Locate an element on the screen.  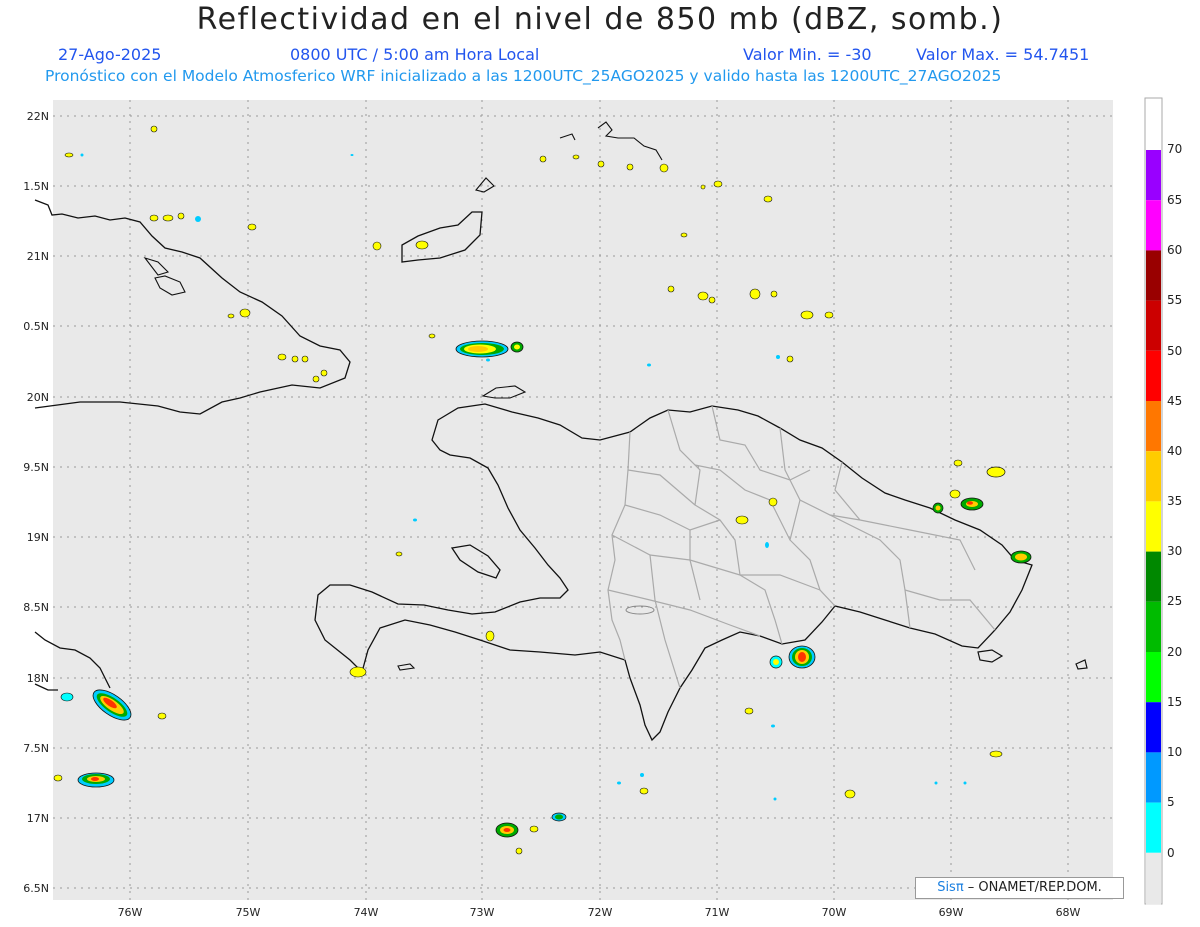
legend-label: 20 is located at coordinates (1174, 652).